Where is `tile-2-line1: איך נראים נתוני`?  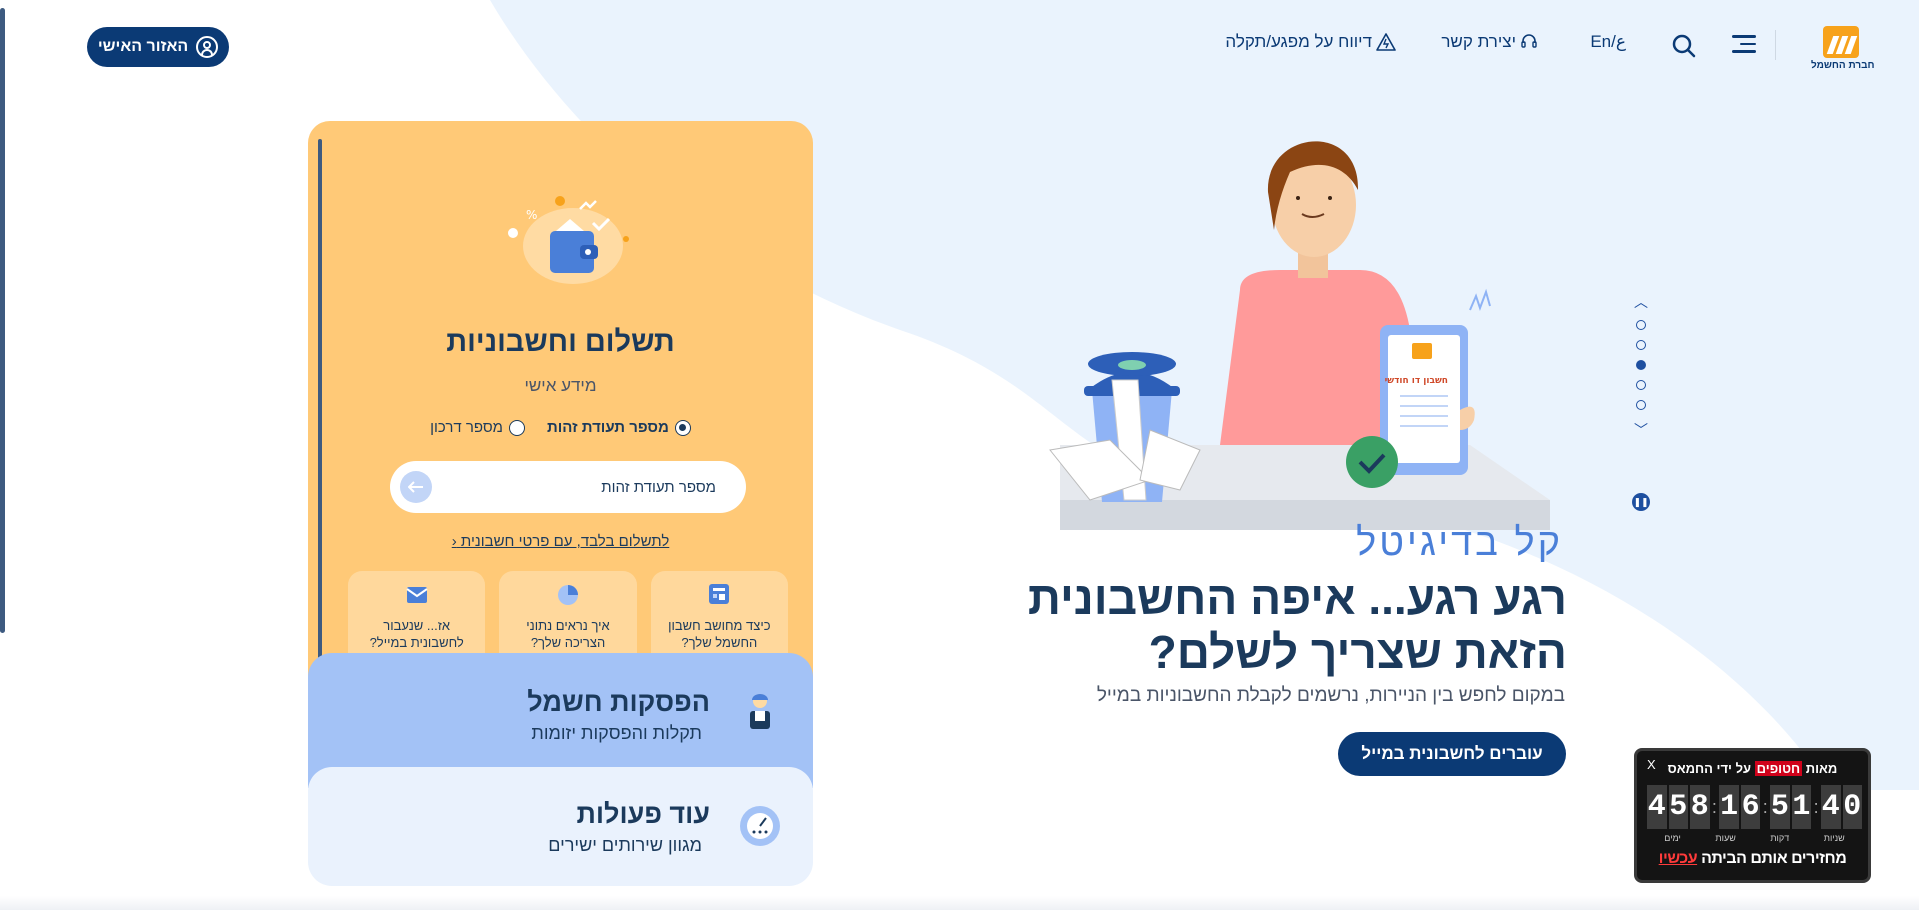
tile-2-line1: איך נראים נתוני is located at coordinates (568, 625).